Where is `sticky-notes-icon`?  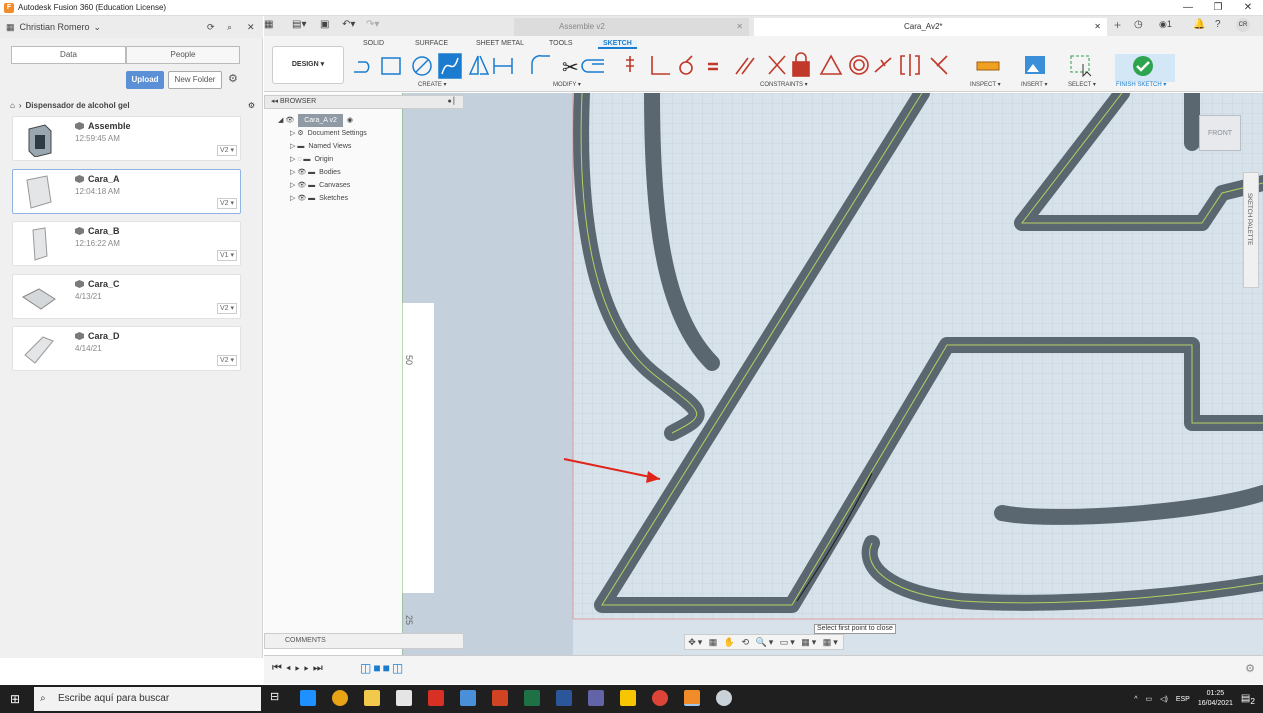 sticky-notes-icon is located at coordinates (628, 698).